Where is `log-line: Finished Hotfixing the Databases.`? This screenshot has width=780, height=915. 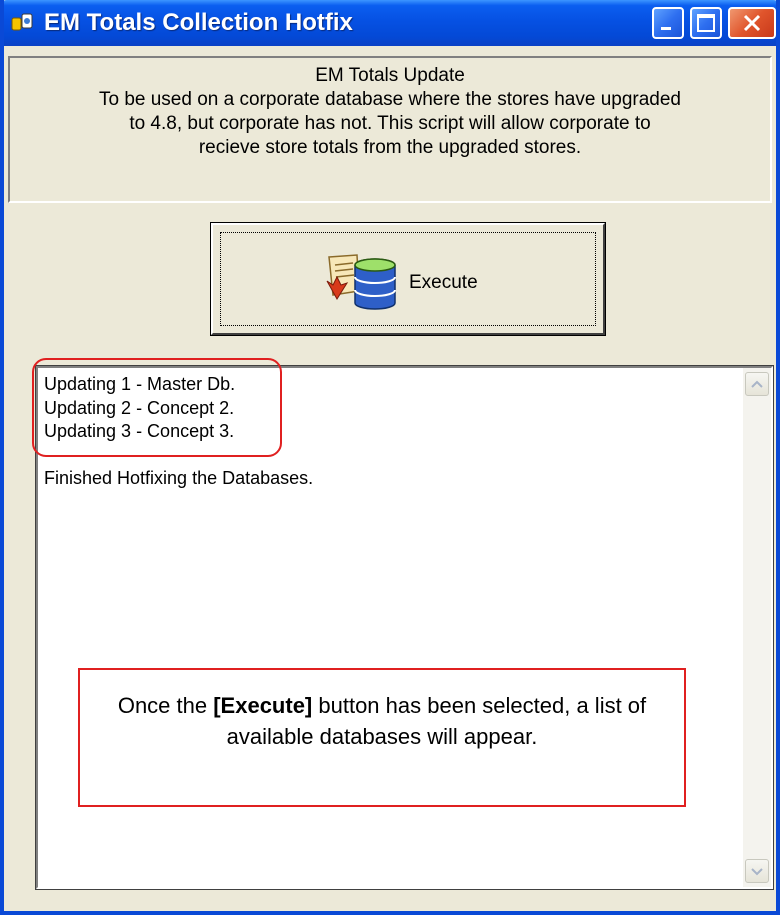 log-line: Finished Hotfixing the Databases. is located at coordinates (179, 478).